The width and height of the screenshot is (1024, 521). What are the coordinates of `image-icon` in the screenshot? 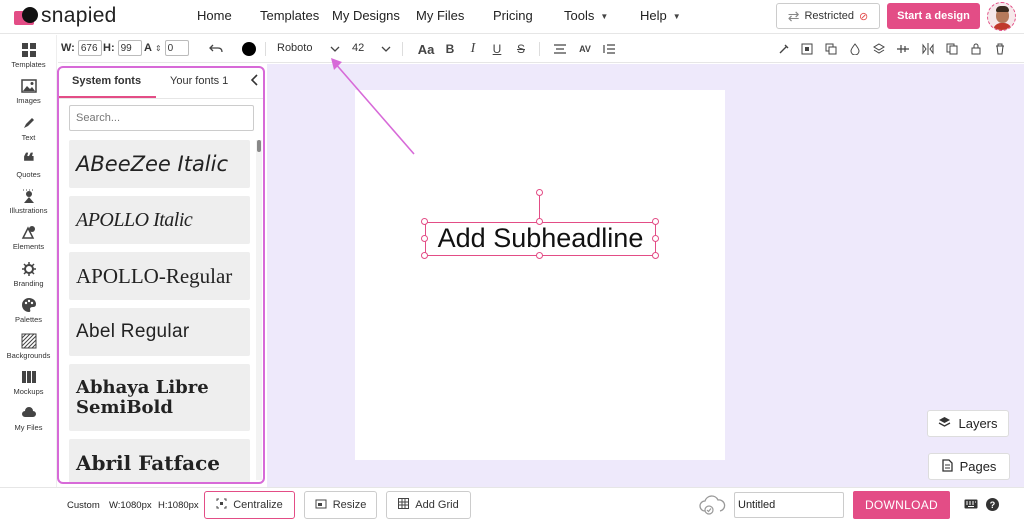 It's located at (28, 86).